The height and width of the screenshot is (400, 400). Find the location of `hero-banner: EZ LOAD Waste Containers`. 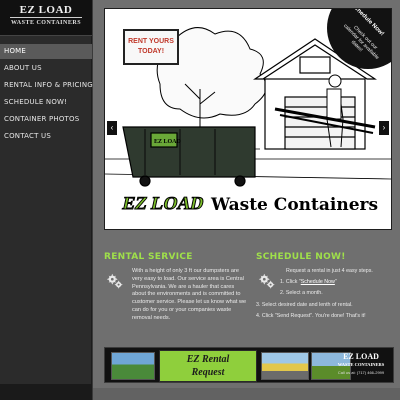

hero-banner: EZ LOAD Waste Containers is located at coordinates (249, 205).